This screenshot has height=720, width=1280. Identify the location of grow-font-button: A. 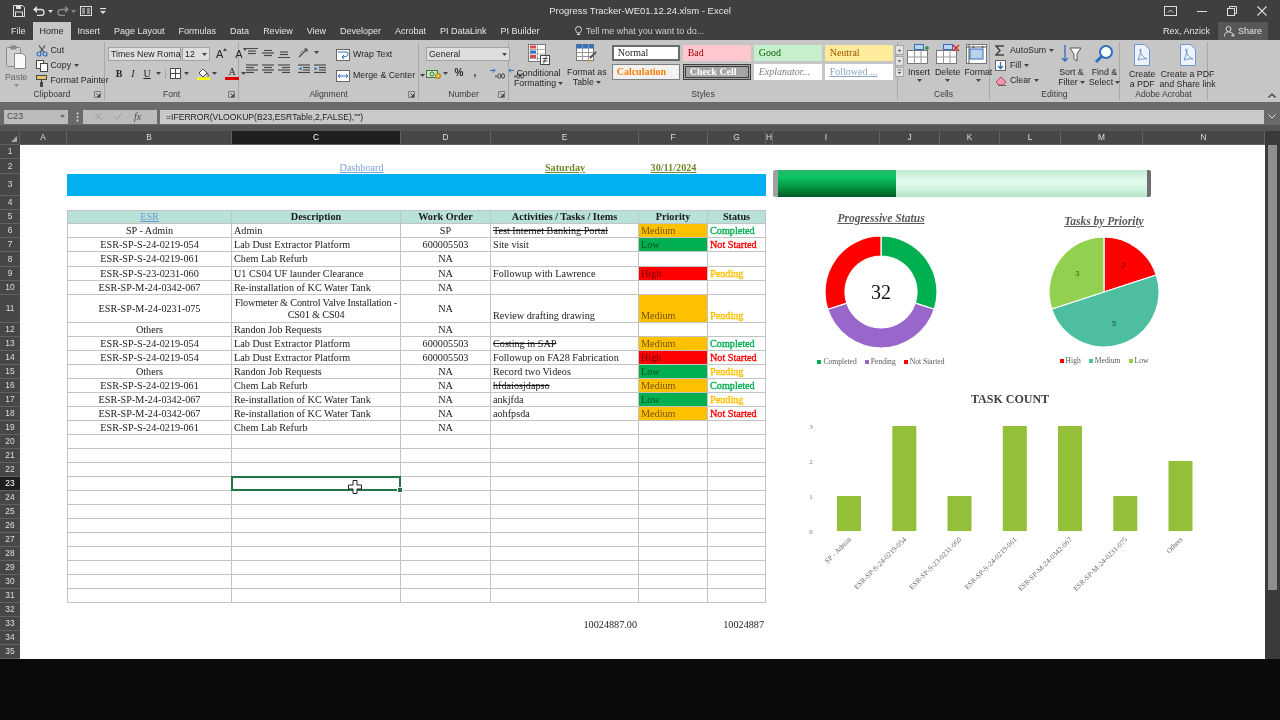
(222, 54).